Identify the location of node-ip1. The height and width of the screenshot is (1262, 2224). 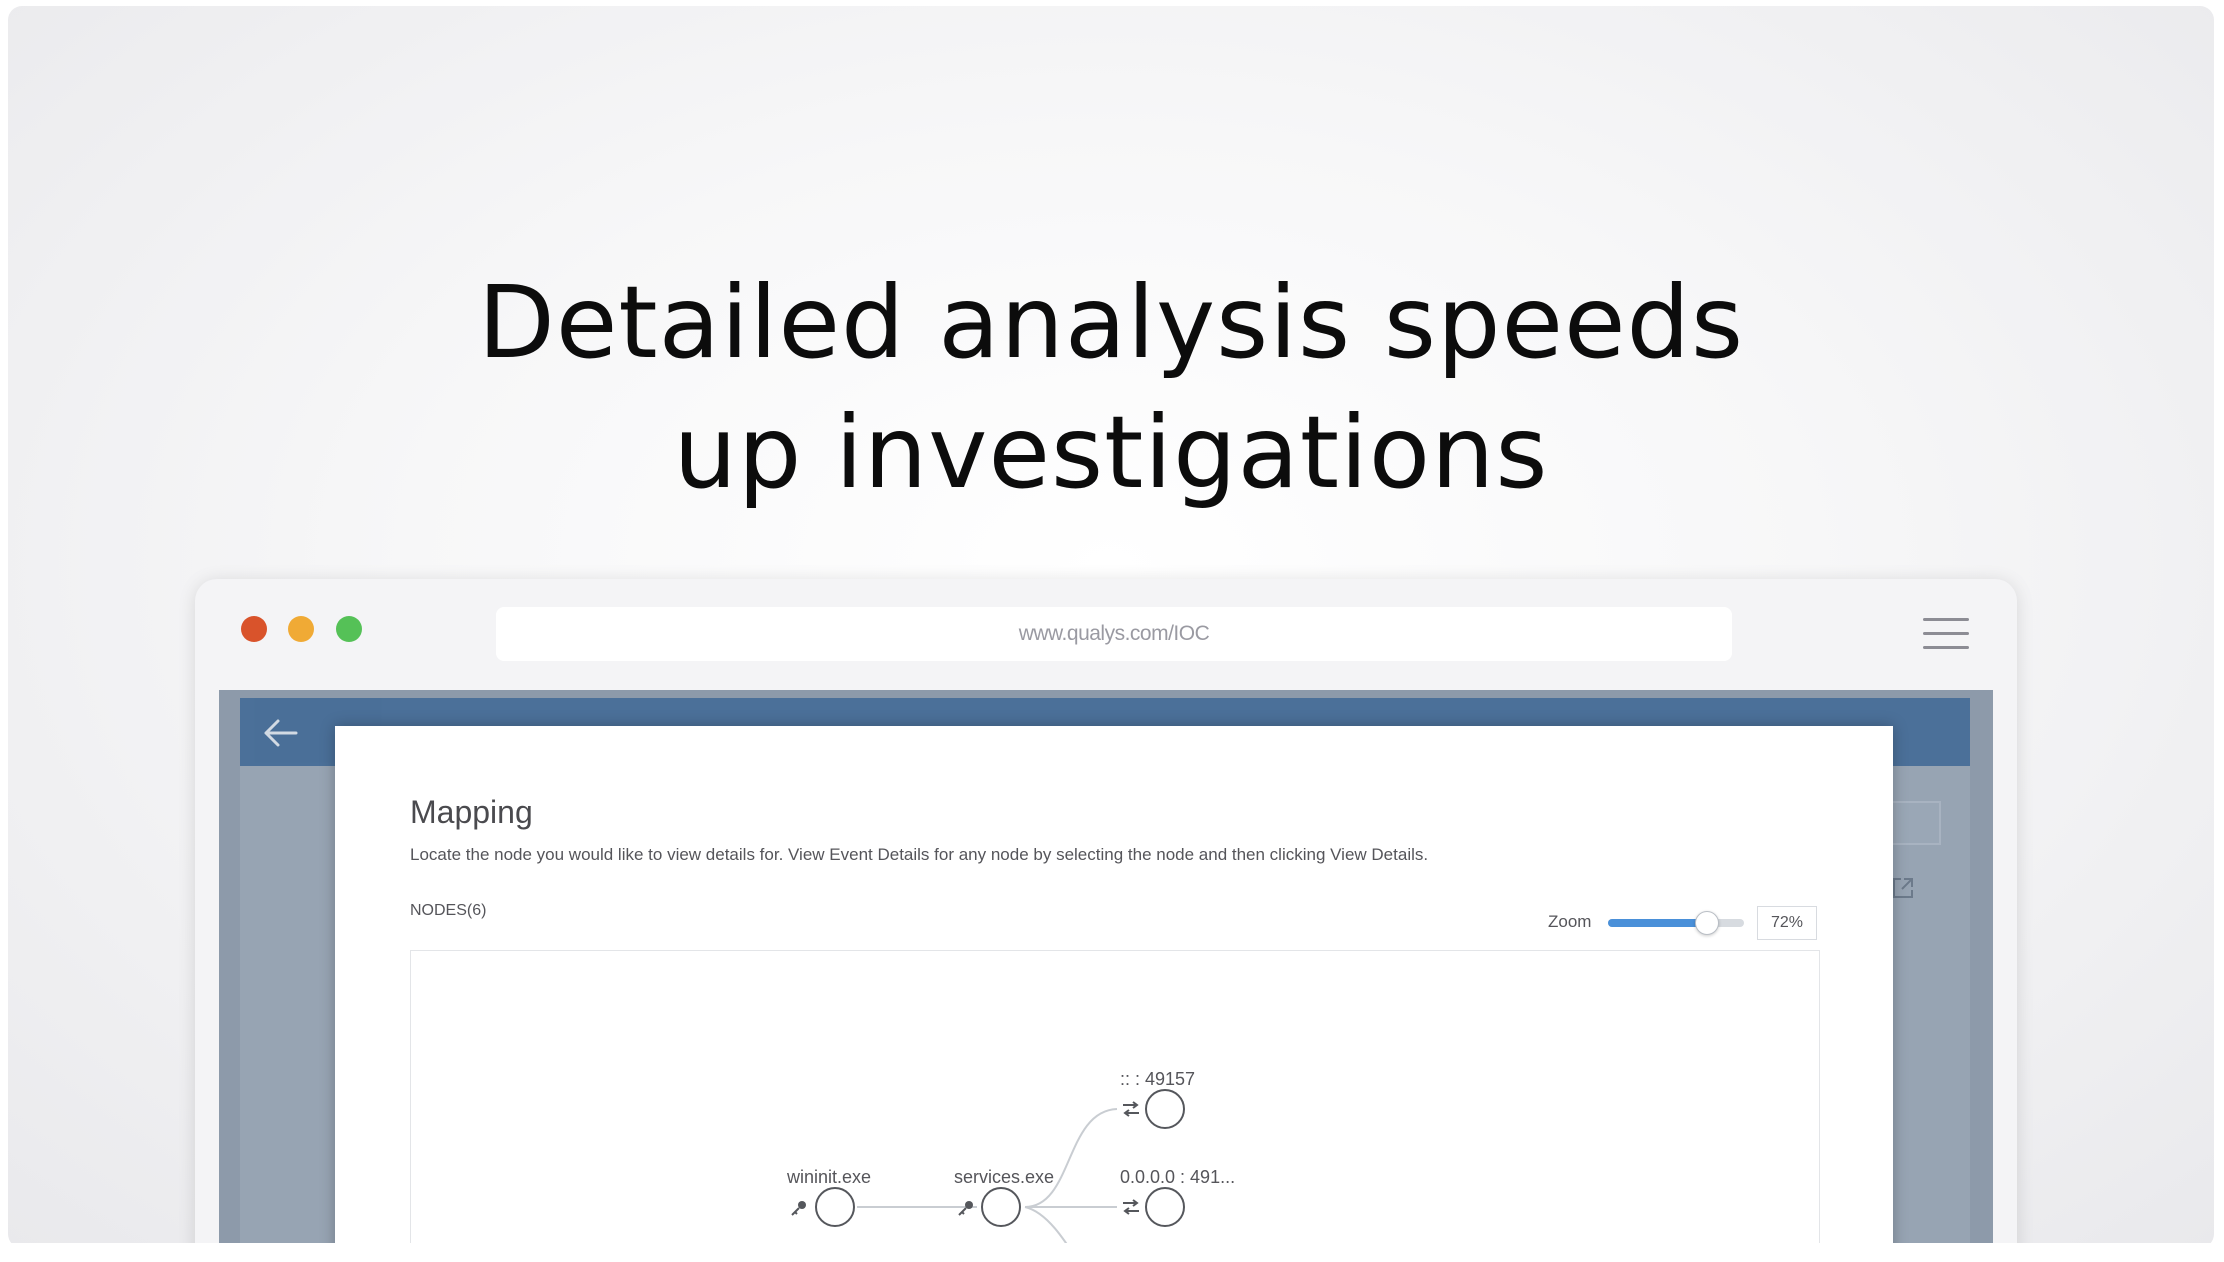
(1165, 1109).